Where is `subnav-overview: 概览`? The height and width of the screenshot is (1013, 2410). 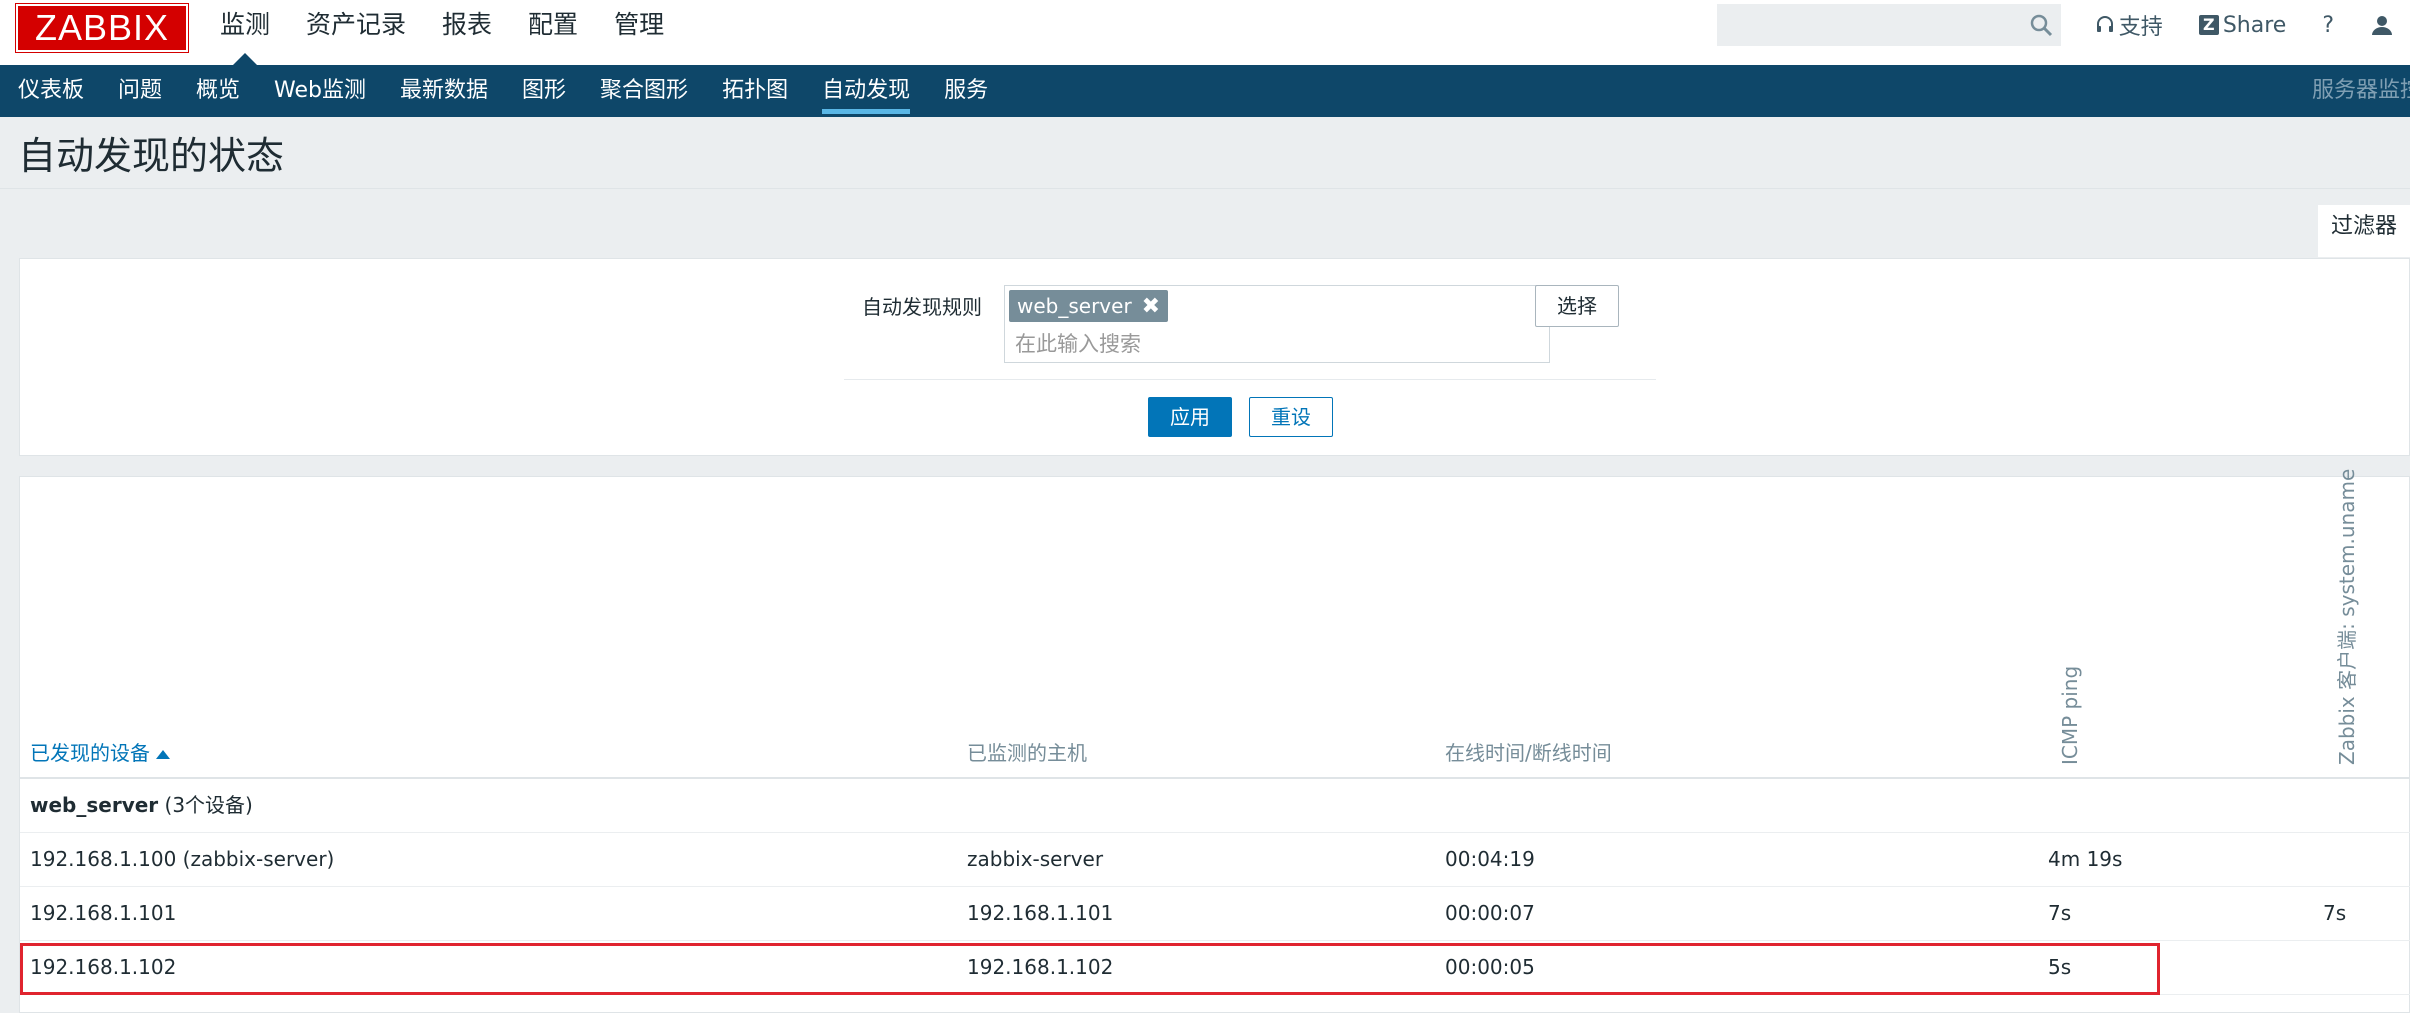
subnav-overview: 概览 is located at coordinates (218, 91).